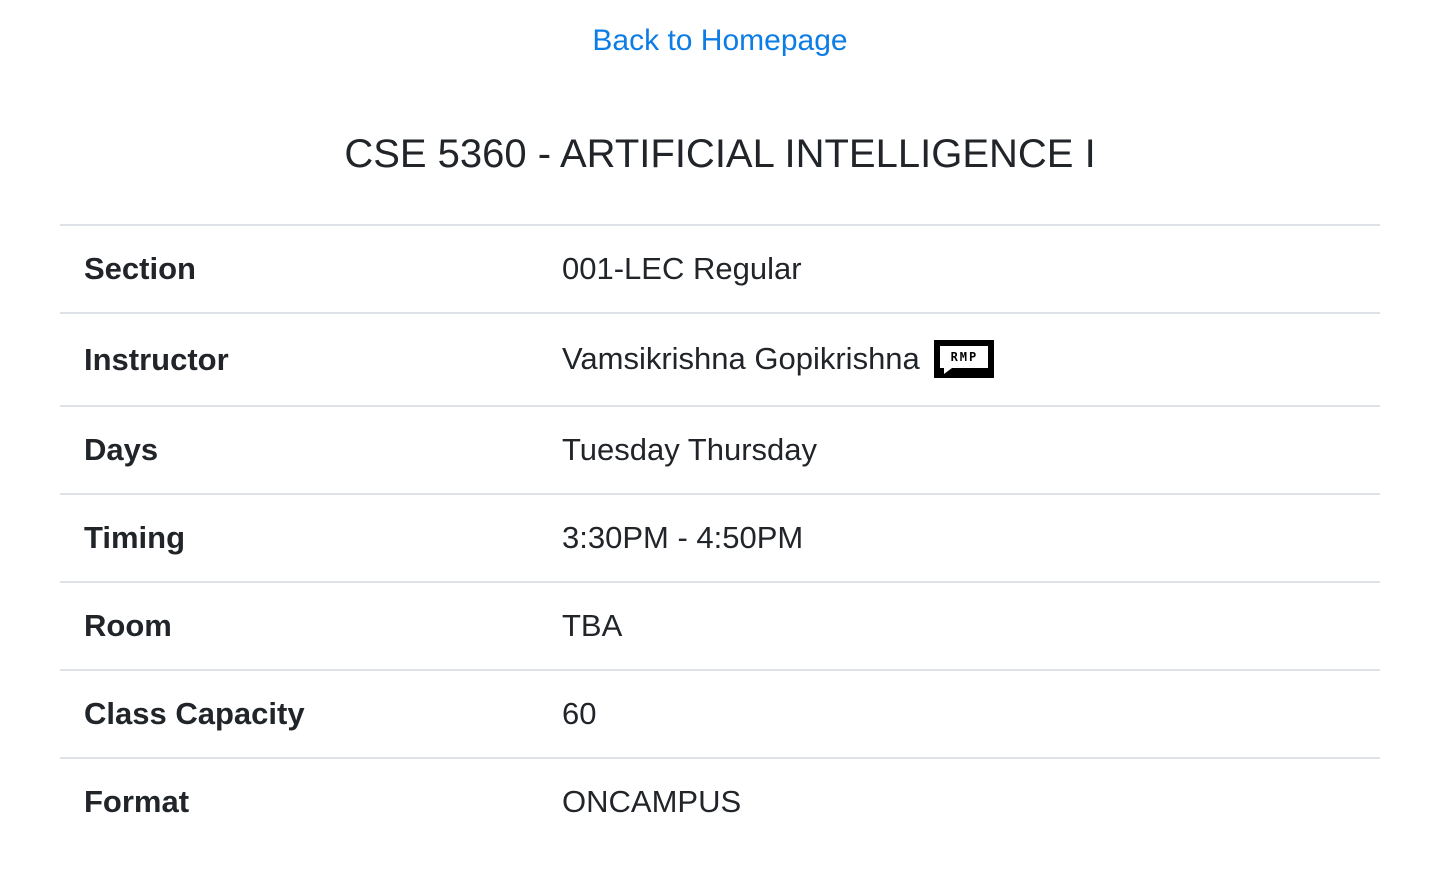 The height and width of the screenshot is (876, 1440). What do you see at coordinates (690, 449) in the screenshot?
I see `days-value: Tuesday Thursday` at bounding box center [690, 449].